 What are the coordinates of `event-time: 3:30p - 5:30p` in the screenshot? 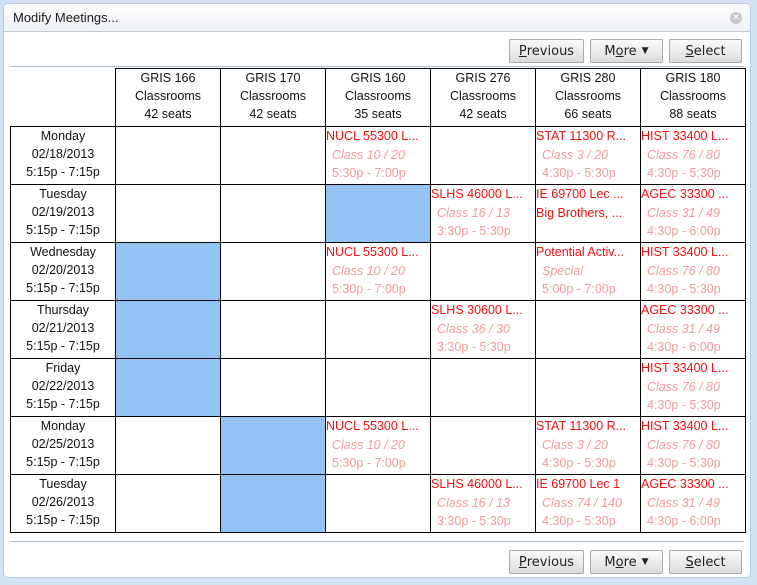 It's located at (474, 231).